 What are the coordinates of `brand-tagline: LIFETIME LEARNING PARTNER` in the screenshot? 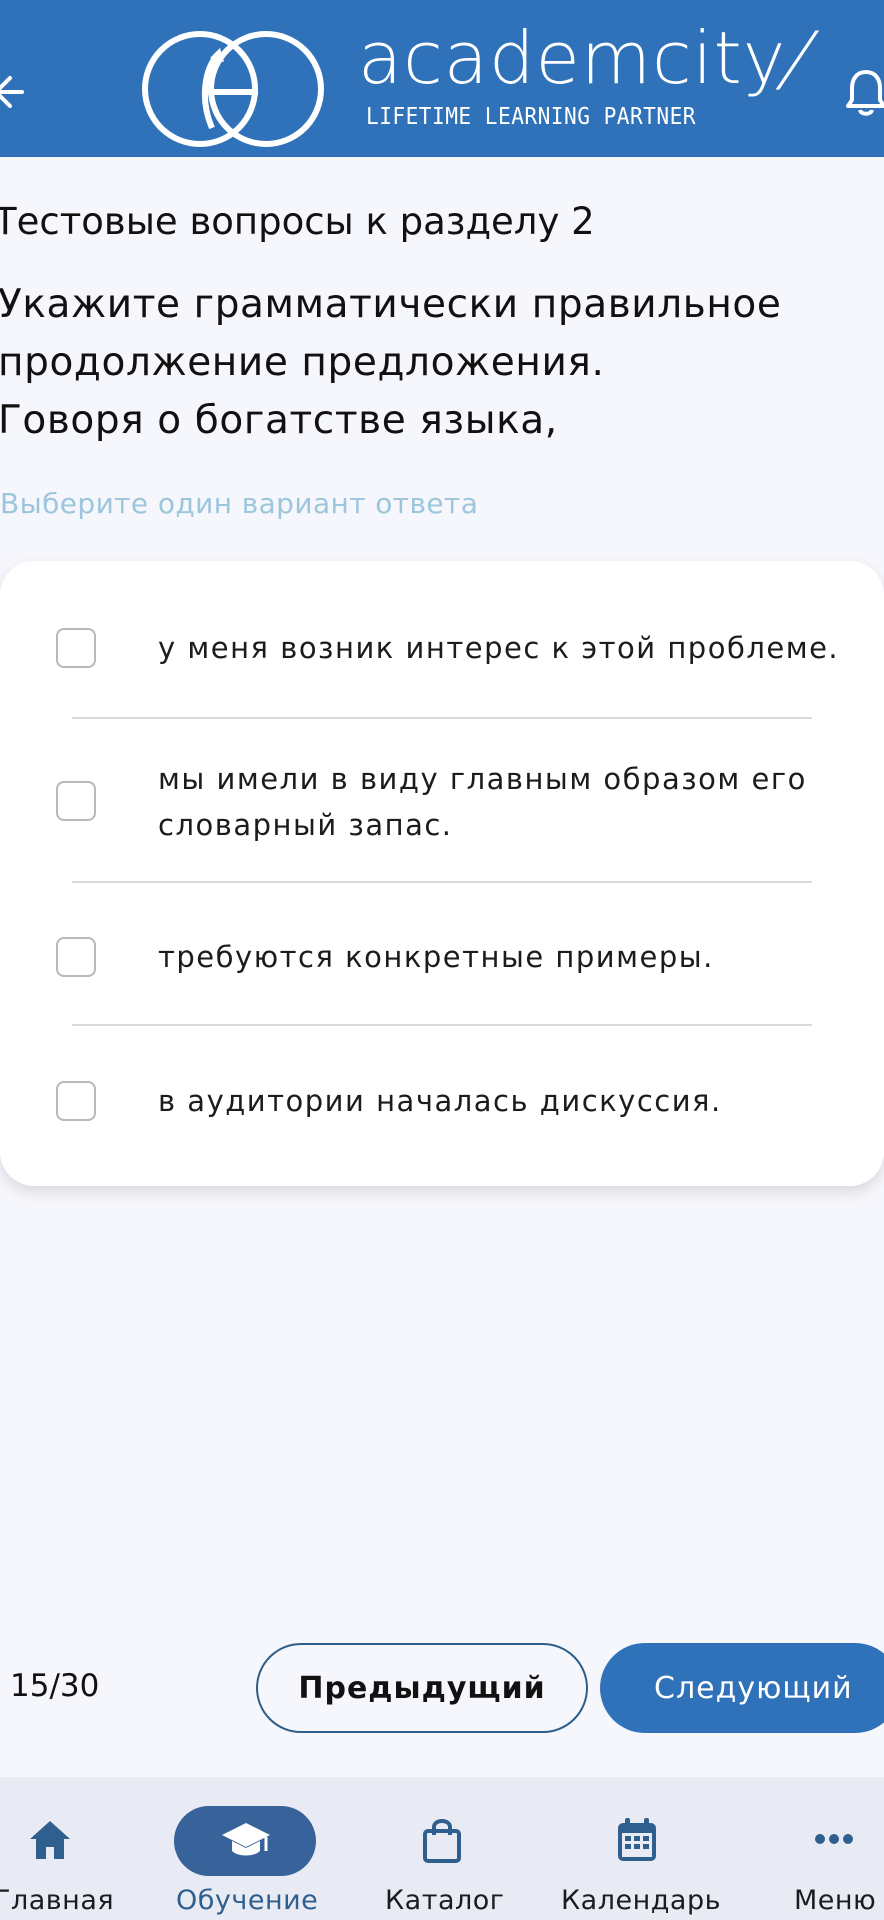 It's located at (531, 117).